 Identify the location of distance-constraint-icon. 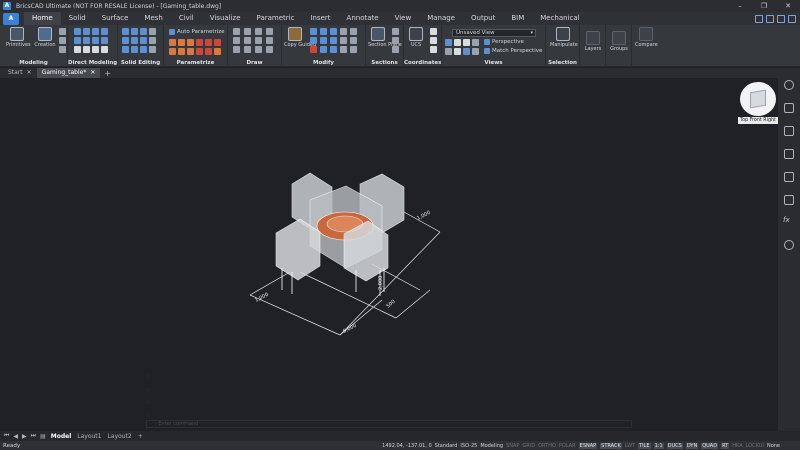
(172, 51).